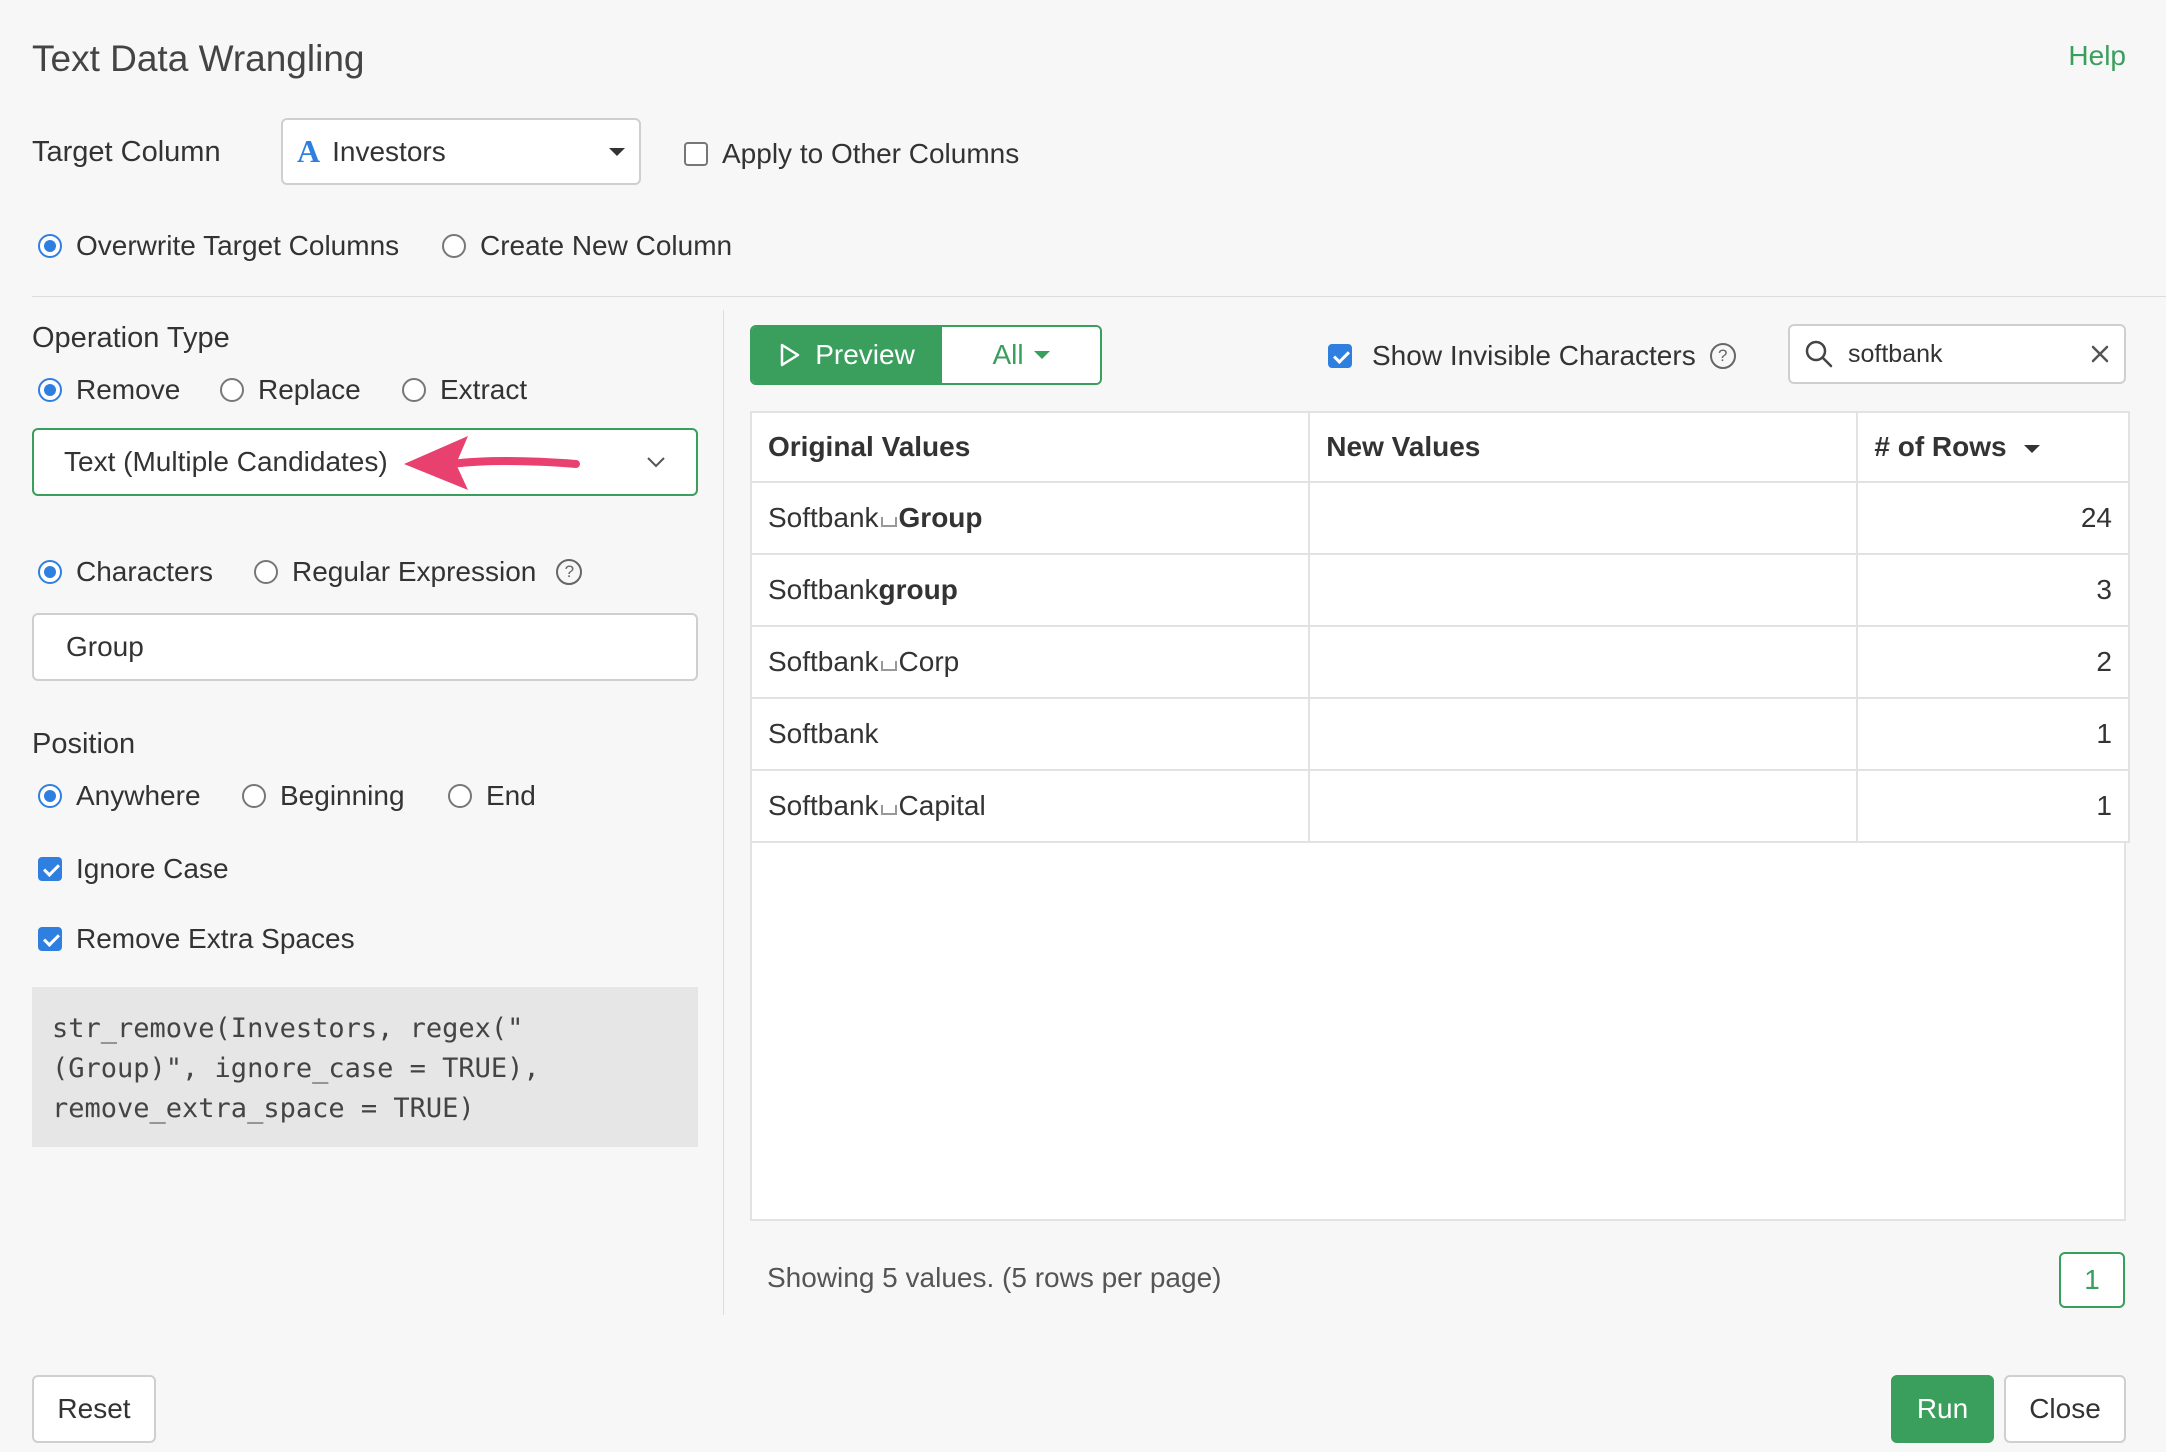  What do you see at coordinates (1940, 446) in the screenshot?
I see `rows-header-label: # of Rows` at bounding box center [1940, 446].